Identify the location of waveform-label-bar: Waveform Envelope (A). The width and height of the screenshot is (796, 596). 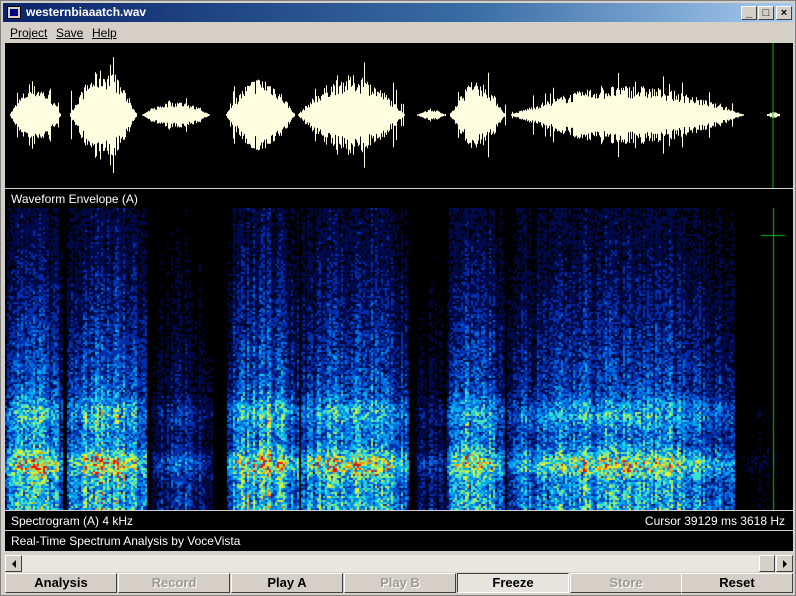
(399, 198).